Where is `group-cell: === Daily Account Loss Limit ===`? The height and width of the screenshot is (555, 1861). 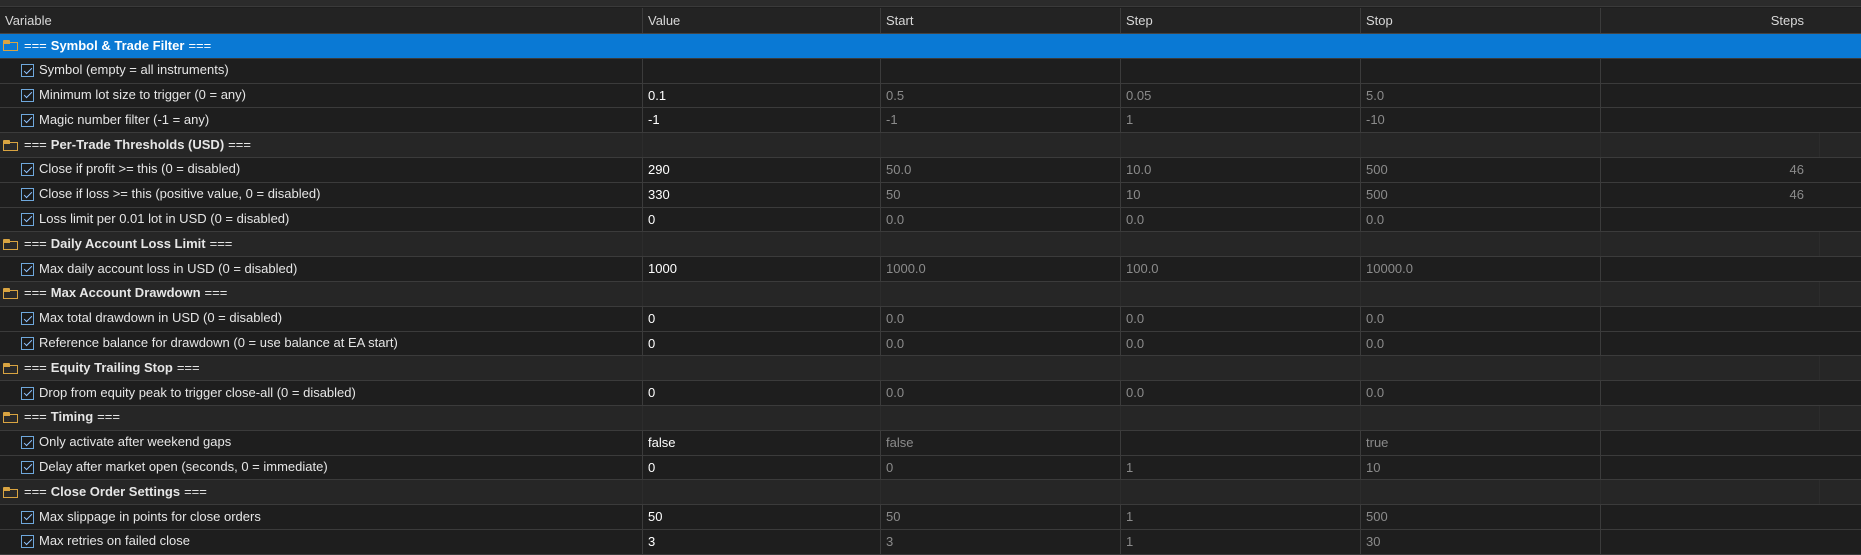
group-cell: === Daily Account Loss Limit === is located at coordinates (321, 244).